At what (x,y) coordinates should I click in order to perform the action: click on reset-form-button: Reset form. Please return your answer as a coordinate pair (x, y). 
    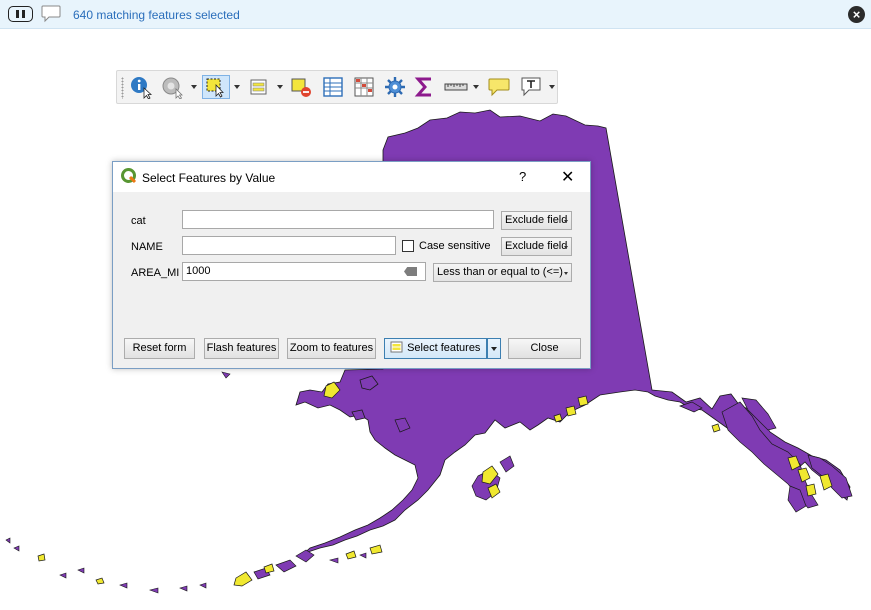
    Looking at the image, I should click on (159, 348).